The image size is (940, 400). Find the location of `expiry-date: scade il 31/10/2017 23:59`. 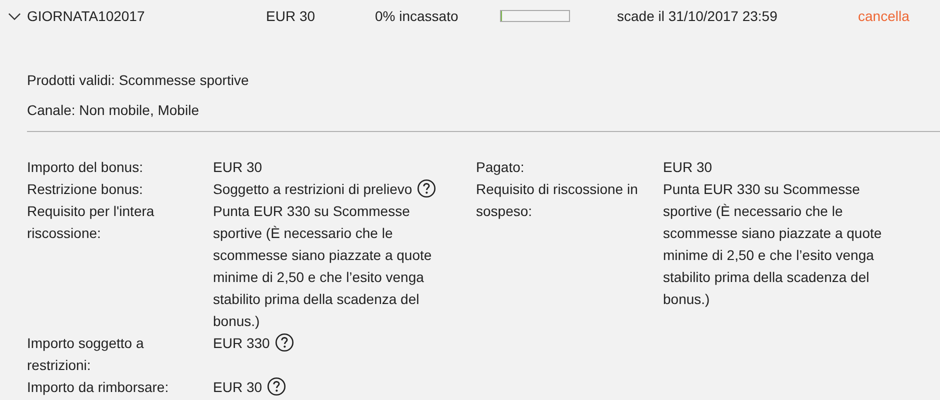

expiry-date: scade il 31/10/2017 23:59 is located at coordinates (697, 16).